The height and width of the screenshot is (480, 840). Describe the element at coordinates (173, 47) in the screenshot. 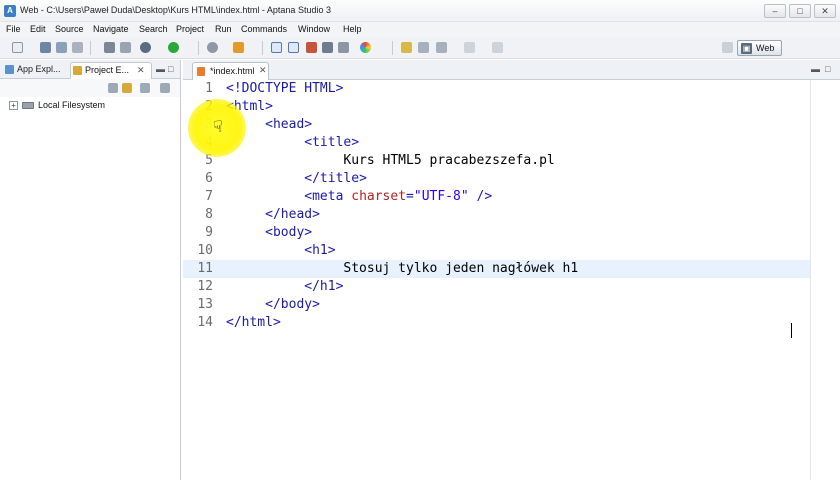

I see `run-icon` at that location.